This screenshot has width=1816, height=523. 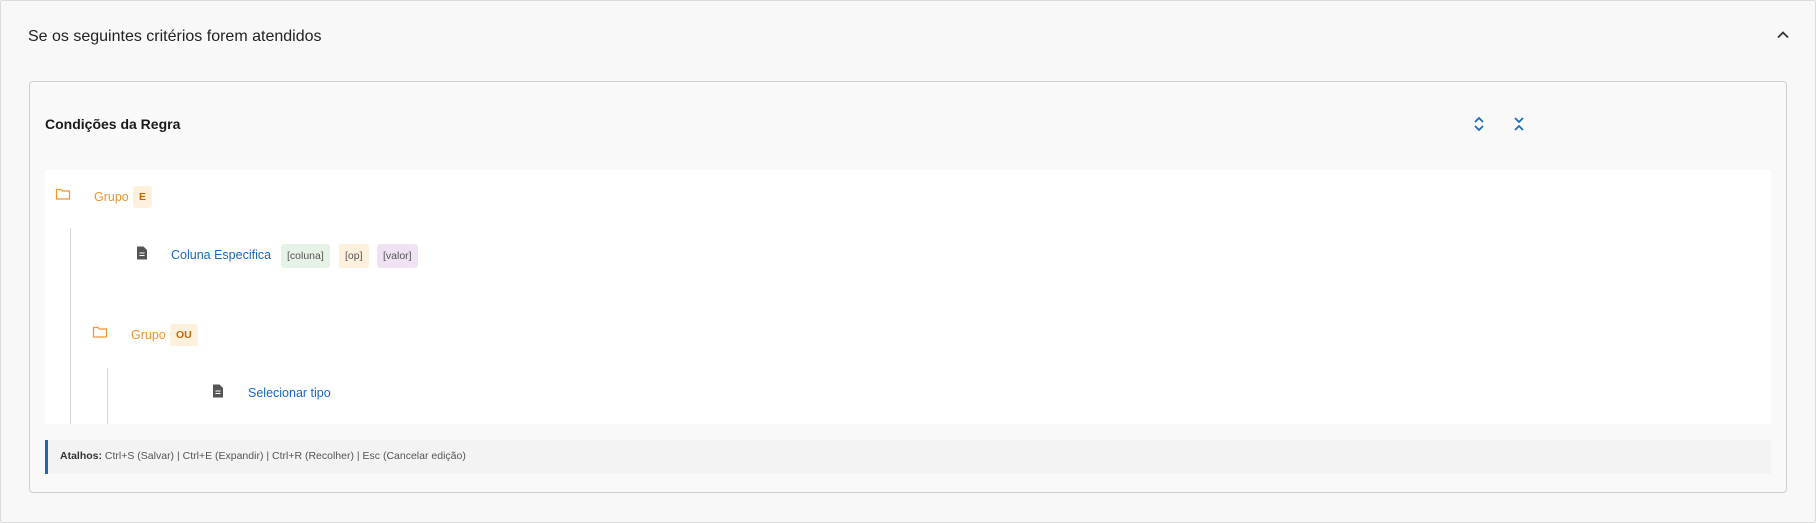 I want to click on sub-group-label: Grupo, so click(x=148, y=335).